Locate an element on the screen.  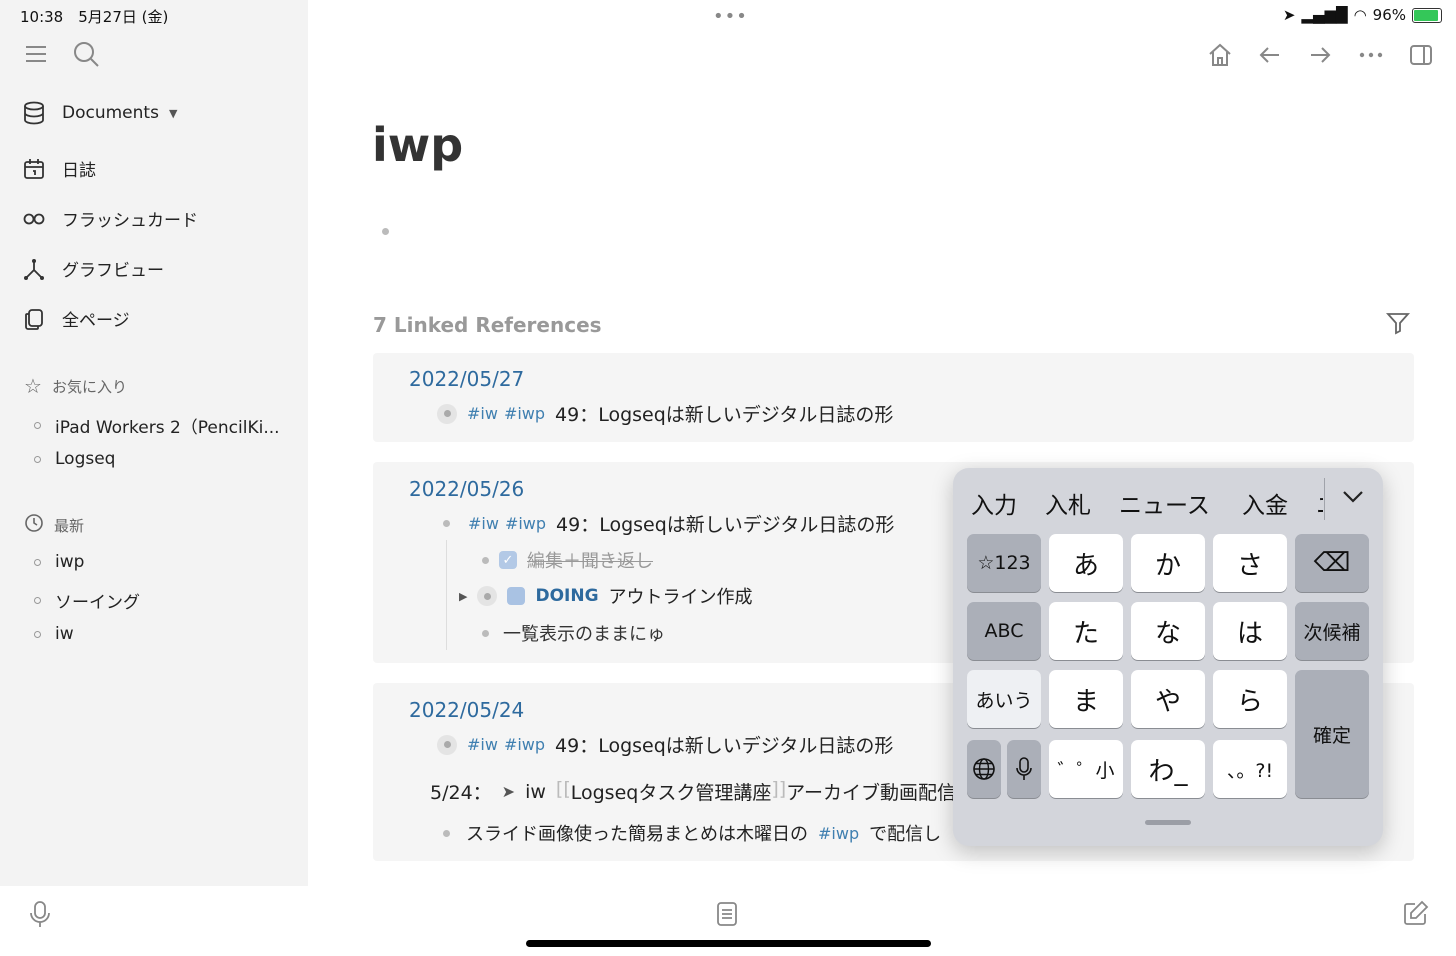
checkbox-checked: ✓ is located at coordinates (508, 560).